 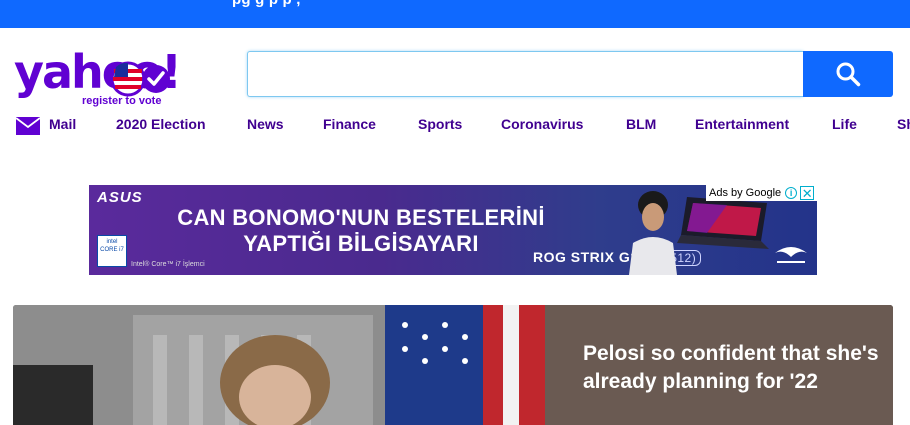 What do you see at coordinates (120, 197) in the screenshot?
I see `ad-brand-logo: ASUS` at bounding box center [120, 197].